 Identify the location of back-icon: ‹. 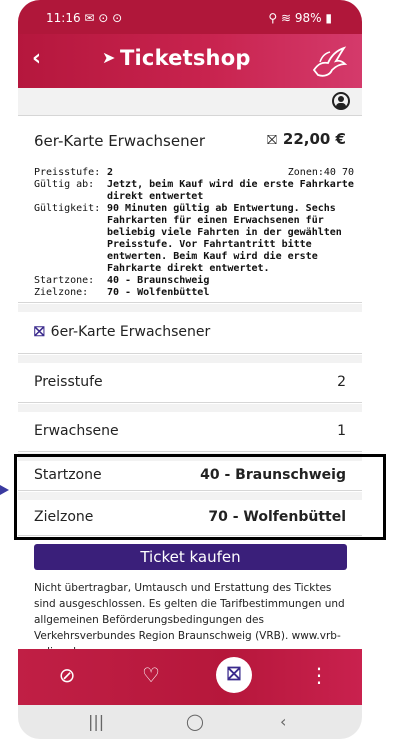
(36, 59).